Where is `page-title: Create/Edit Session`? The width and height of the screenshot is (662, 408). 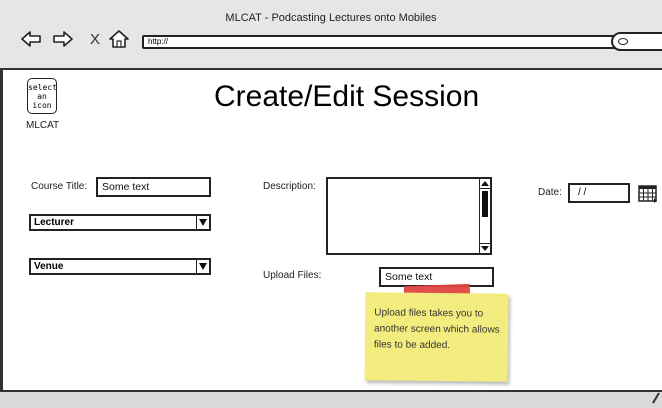 page-title: Create/Edit Session is located at coordinates (347, 96).